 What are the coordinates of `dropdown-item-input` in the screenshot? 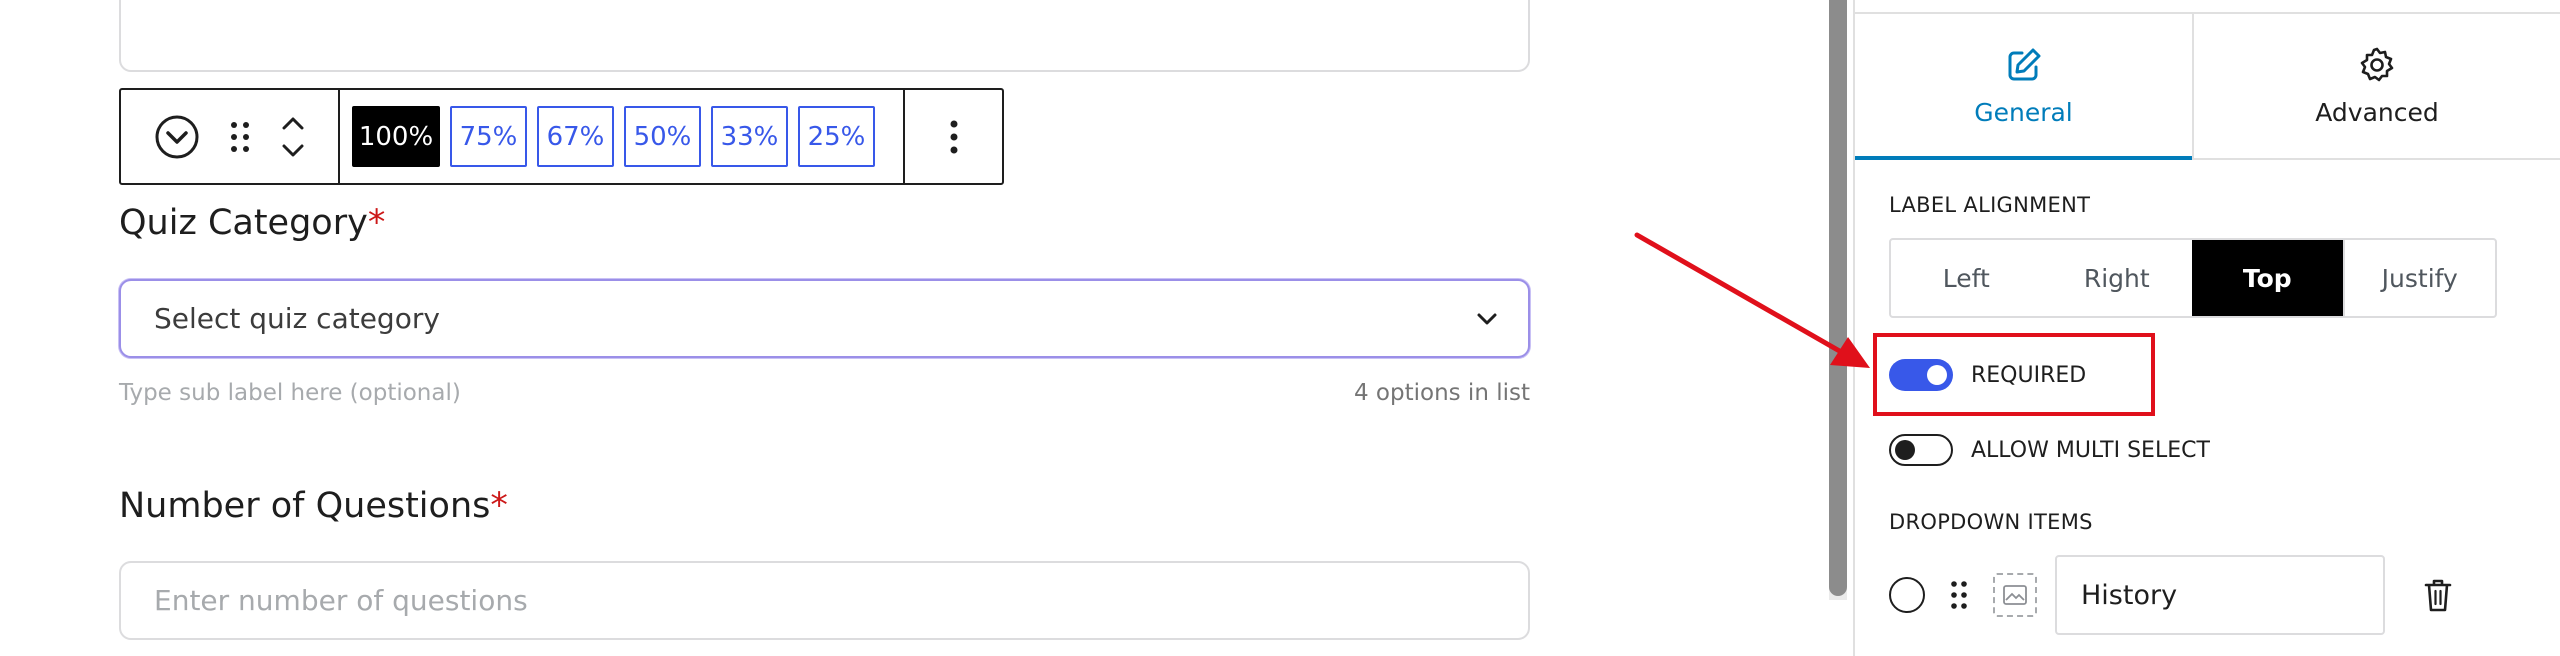 It's located at (2232, 595).